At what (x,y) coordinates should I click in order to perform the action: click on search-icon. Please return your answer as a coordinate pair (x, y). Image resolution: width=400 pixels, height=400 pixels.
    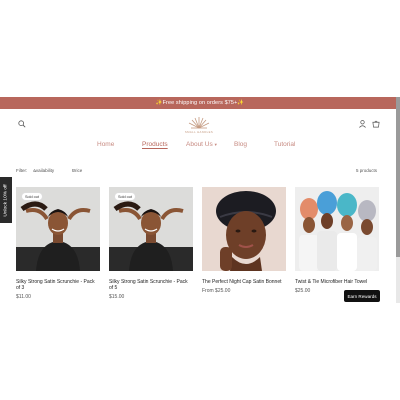
    Looking at the image, I should click on (22, 124).